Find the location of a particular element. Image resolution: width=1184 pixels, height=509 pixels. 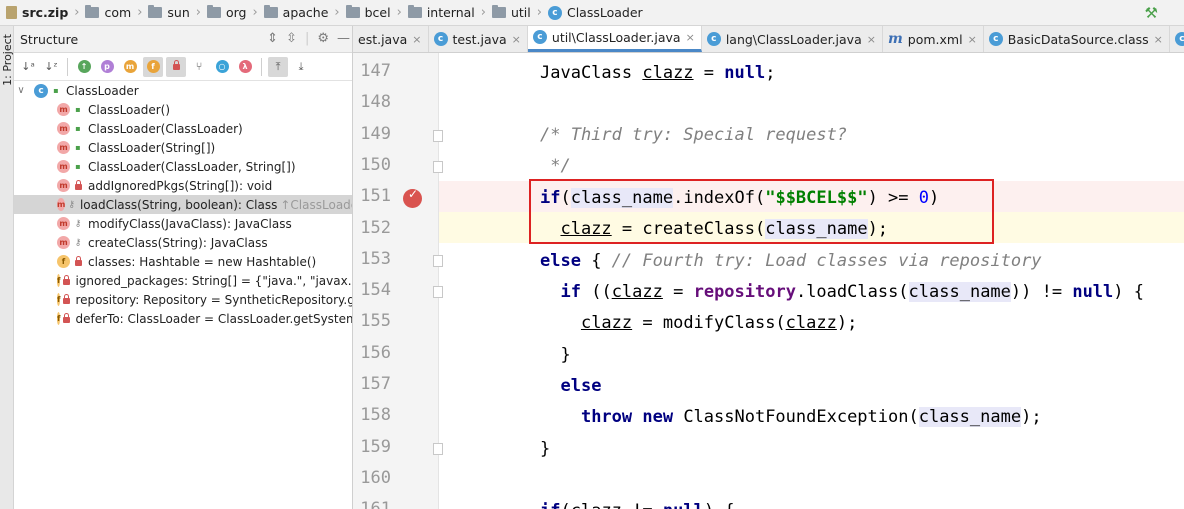

crumb-classloader: c ClassLoader is located at coordinates (595, 12).